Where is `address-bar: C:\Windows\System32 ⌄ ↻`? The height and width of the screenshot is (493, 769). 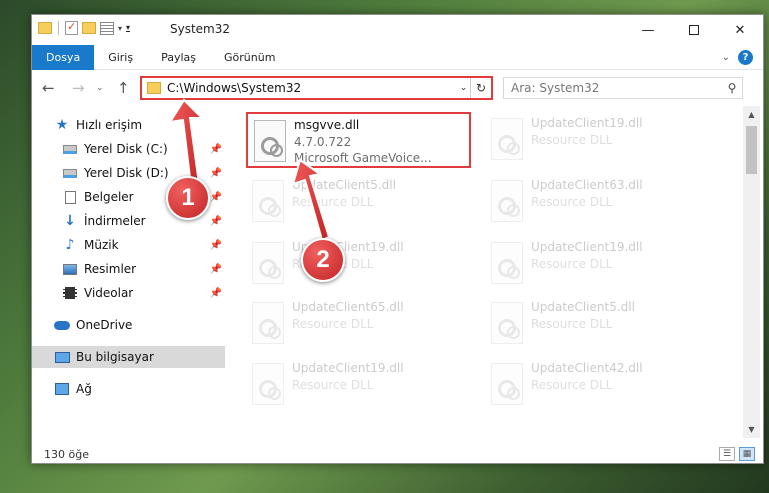 address-bar: C:\Windows\System32 ⌄ ↻ is located at coordinates (316, 88).